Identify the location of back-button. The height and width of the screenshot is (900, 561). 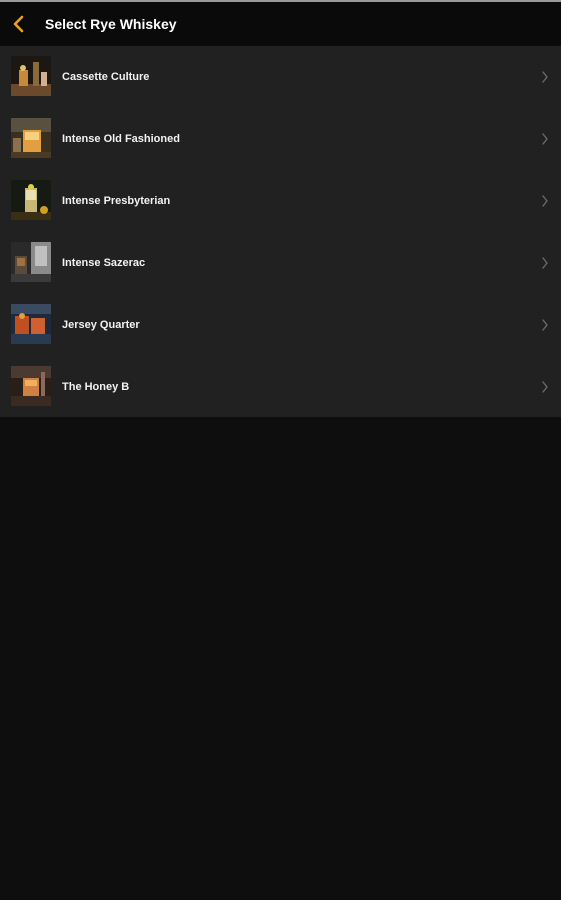
(19, 24).